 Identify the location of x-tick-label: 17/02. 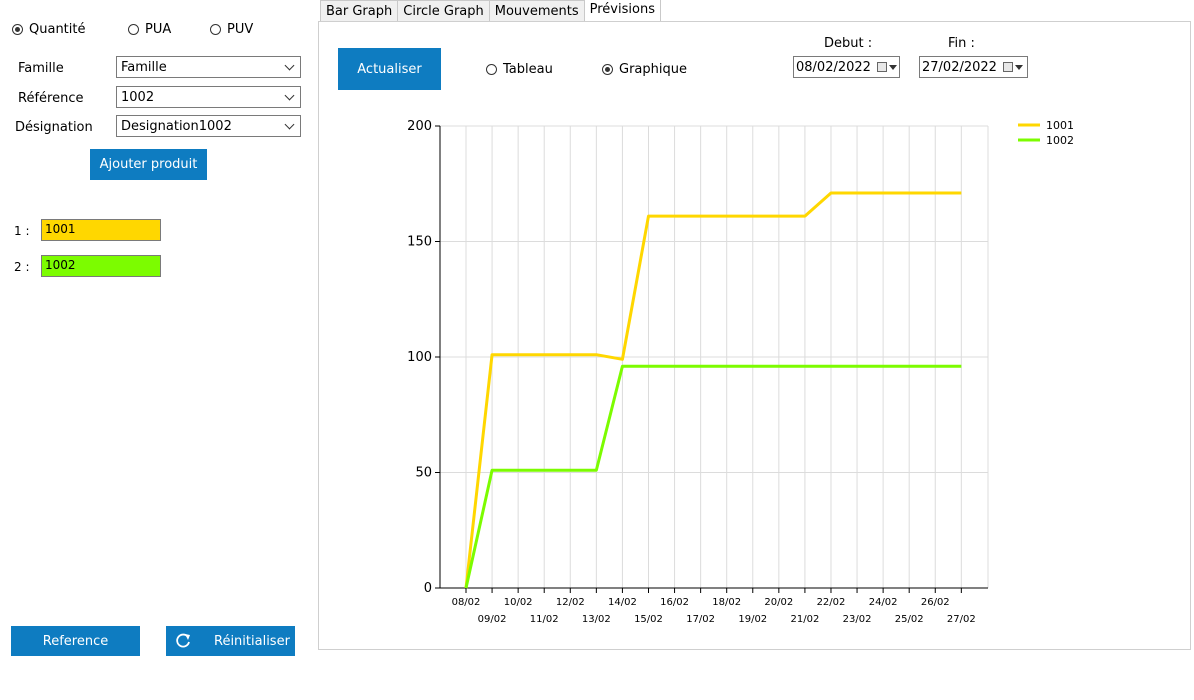
(700, 619).